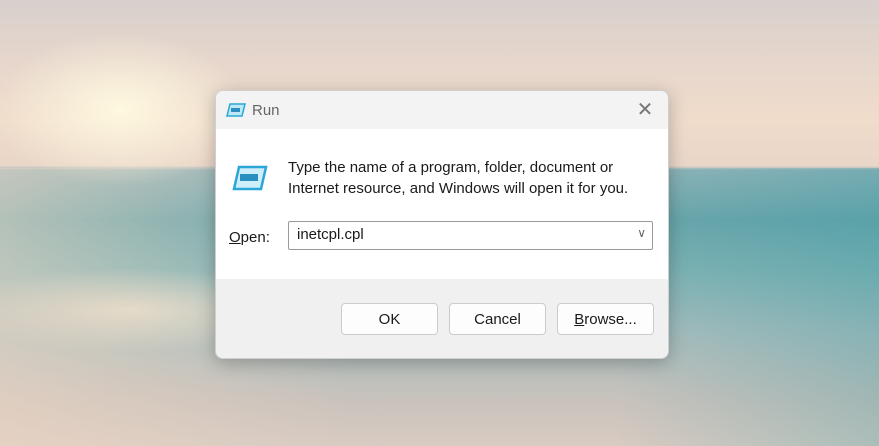 The height and width of the screenshot is (446, 879). Describe the element at coordinates (235, 237) in the screenshot. I see `open-label-mnemonic: O` at that location.